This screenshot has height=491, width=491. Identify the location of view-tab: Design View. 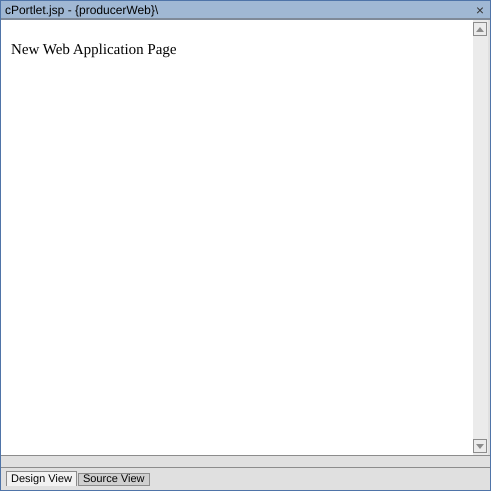
(41, 478).